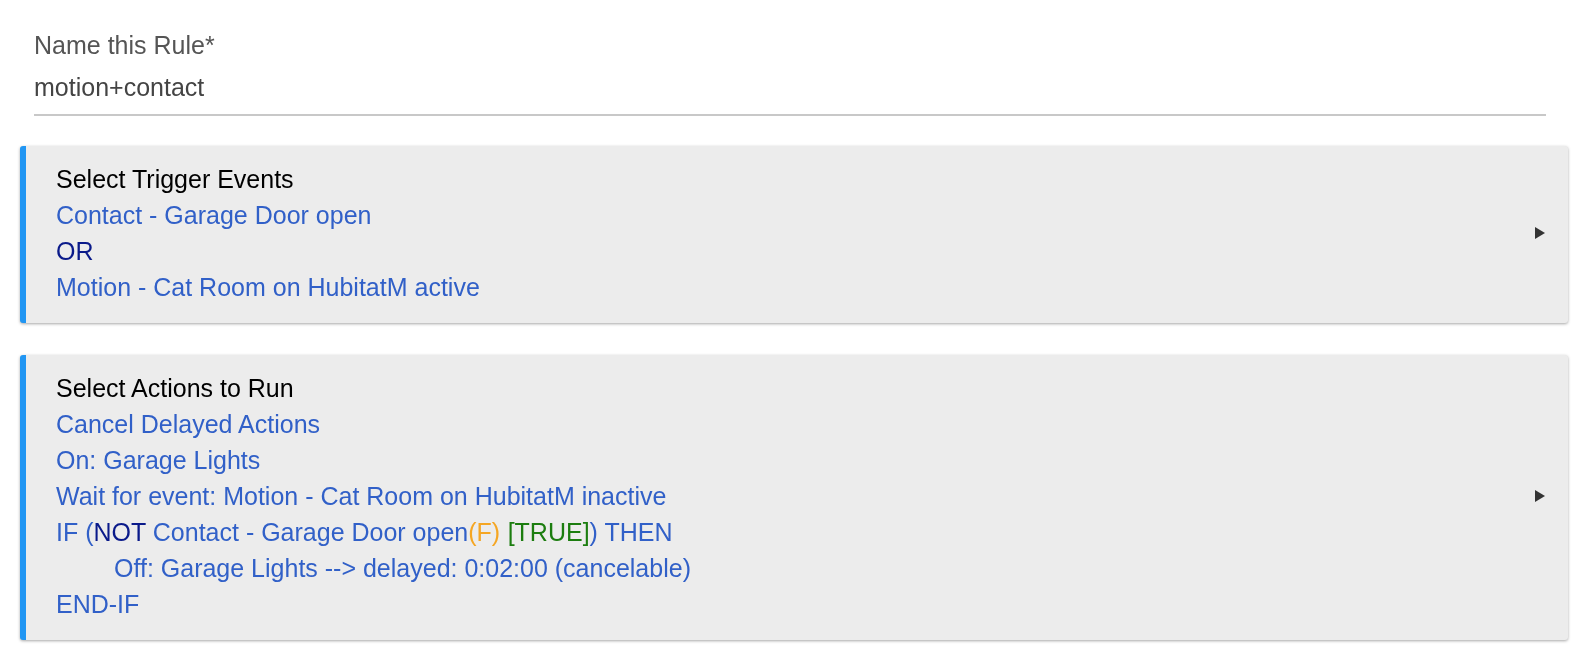  I want to click on rule-line: Cancel Delayed Actions, so click(189, 424).